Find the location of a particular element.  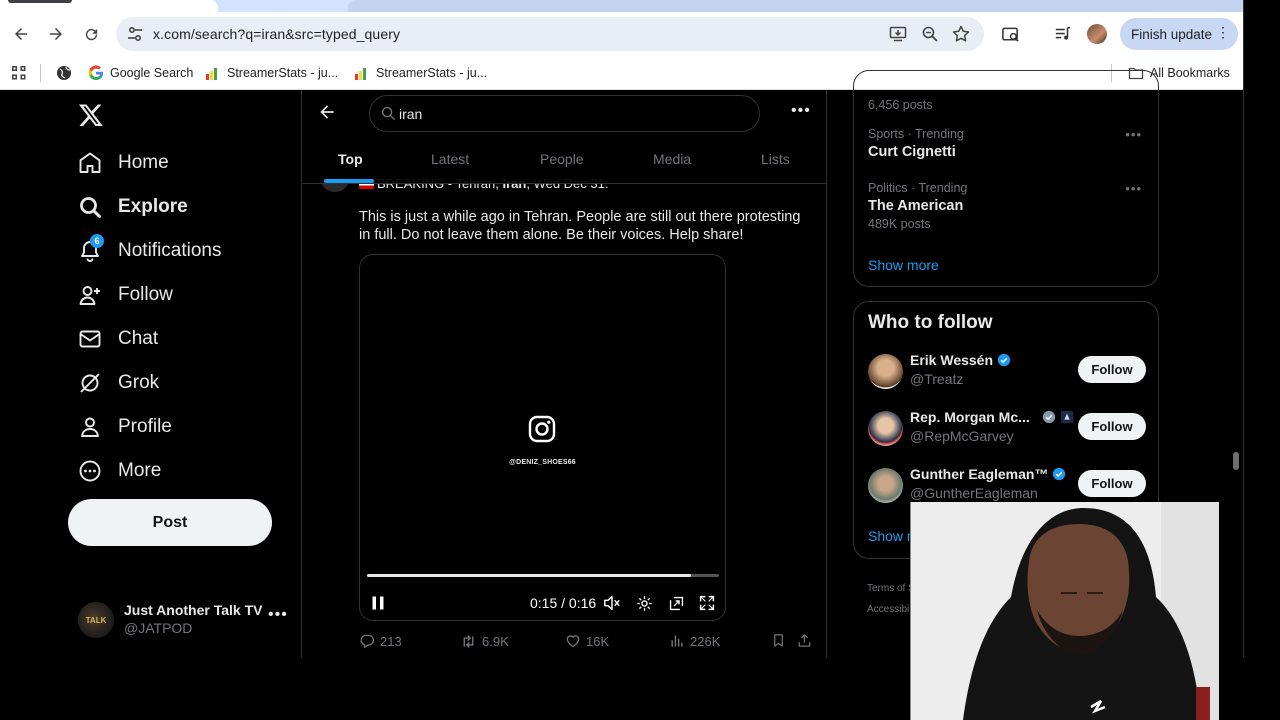

streamerstats-icon is located at coordinates (360, 74).